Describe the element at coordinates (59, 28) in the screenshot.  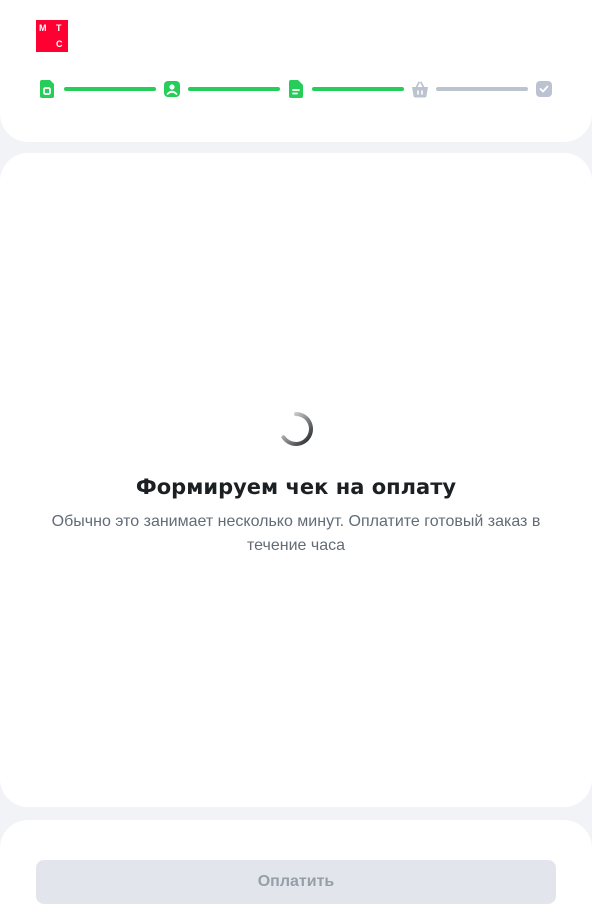
I see `logo-letter: Т` at that location.